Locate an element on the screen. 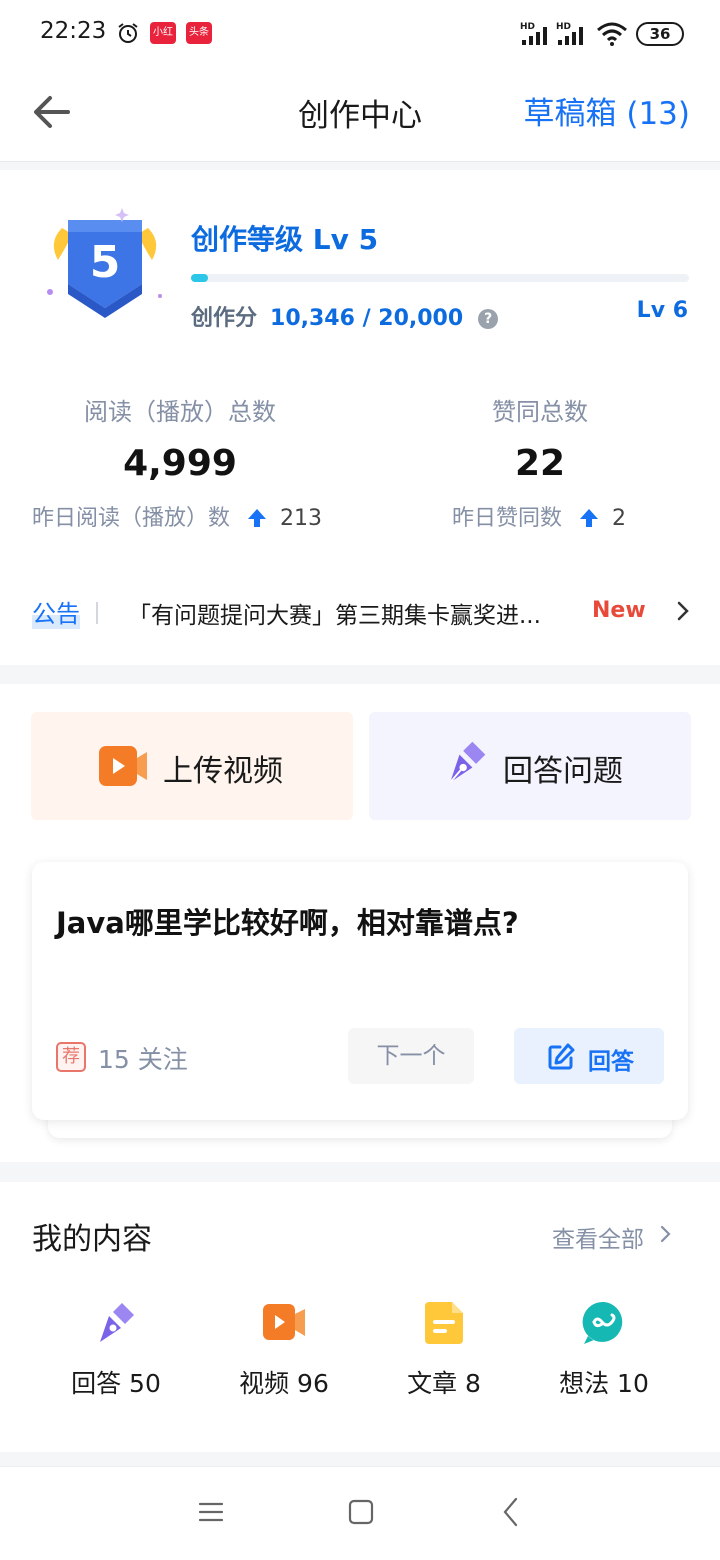  xiaohongshu-app-badge: 小红书 is located at coordinates (163, 41).